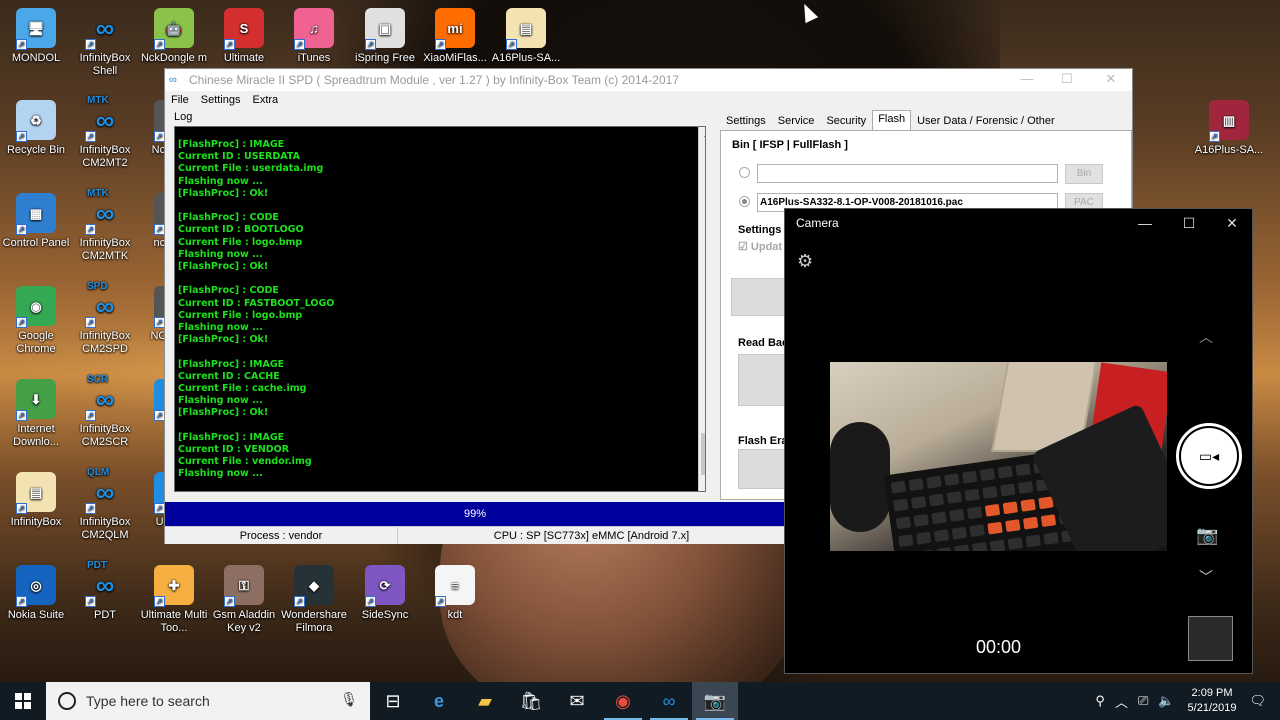 This screenshot has width=1280, height=720. What do you see at coordinates (907, 173) in the screenshot?
I see `bin-path-field` at bounding box center [907, 173].